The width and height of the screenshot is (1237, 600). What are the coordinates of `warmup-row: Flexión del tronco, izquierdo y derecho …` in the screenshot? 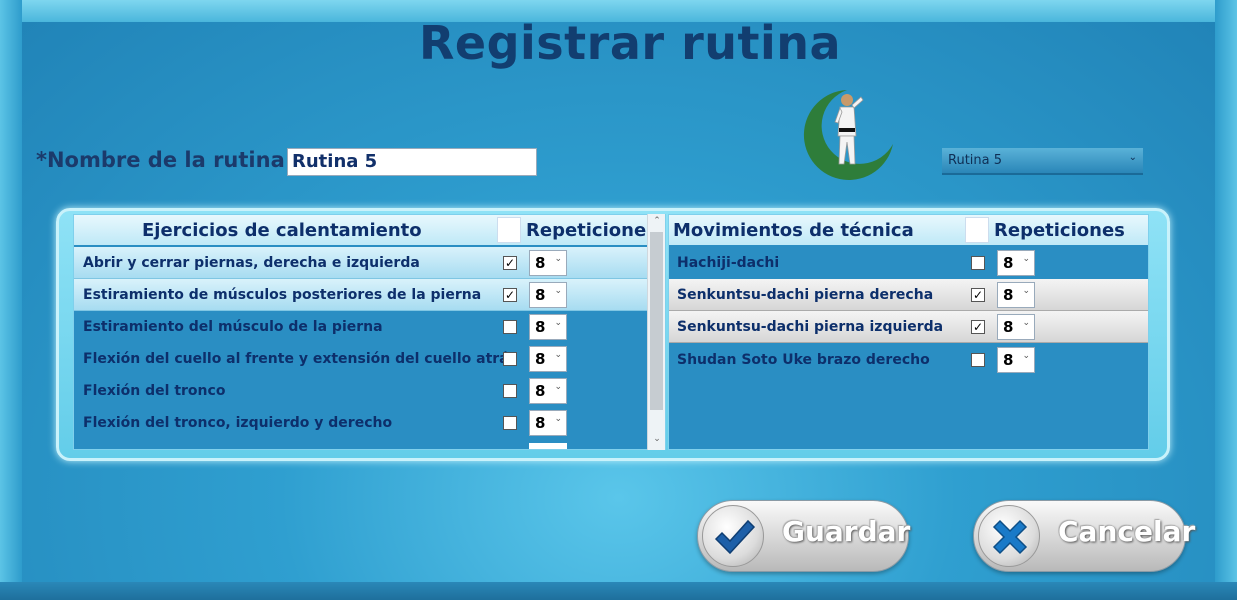 It's located at (361, 423).